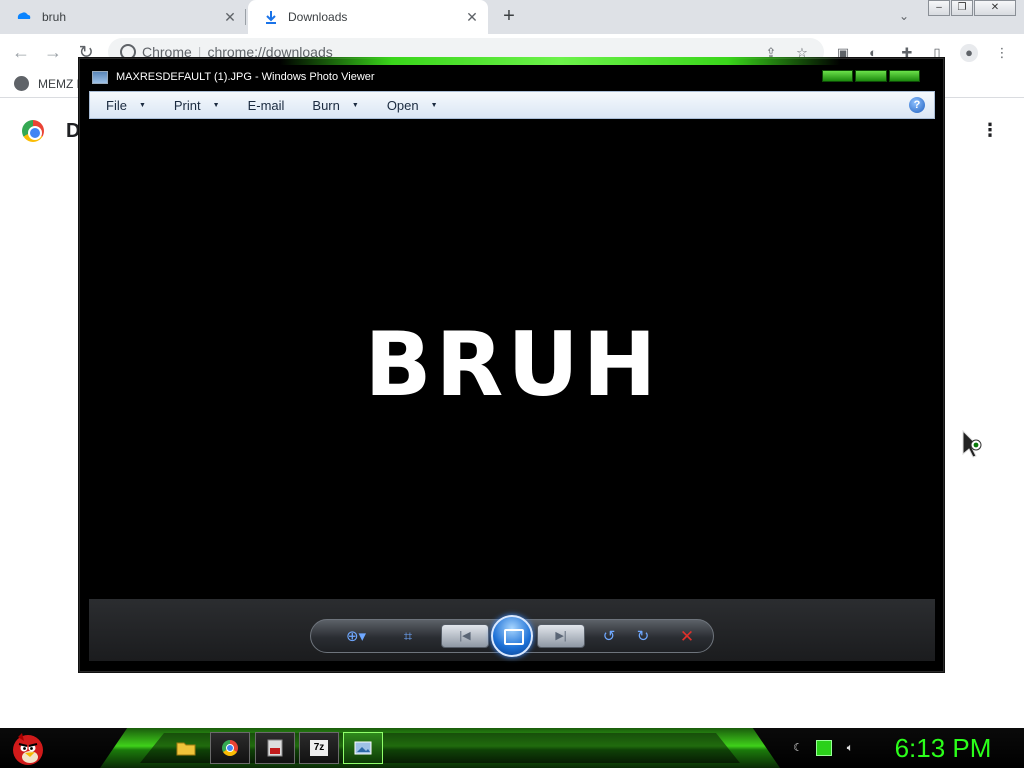  I want to click on close-window-button: ✕, so click(995, 8).